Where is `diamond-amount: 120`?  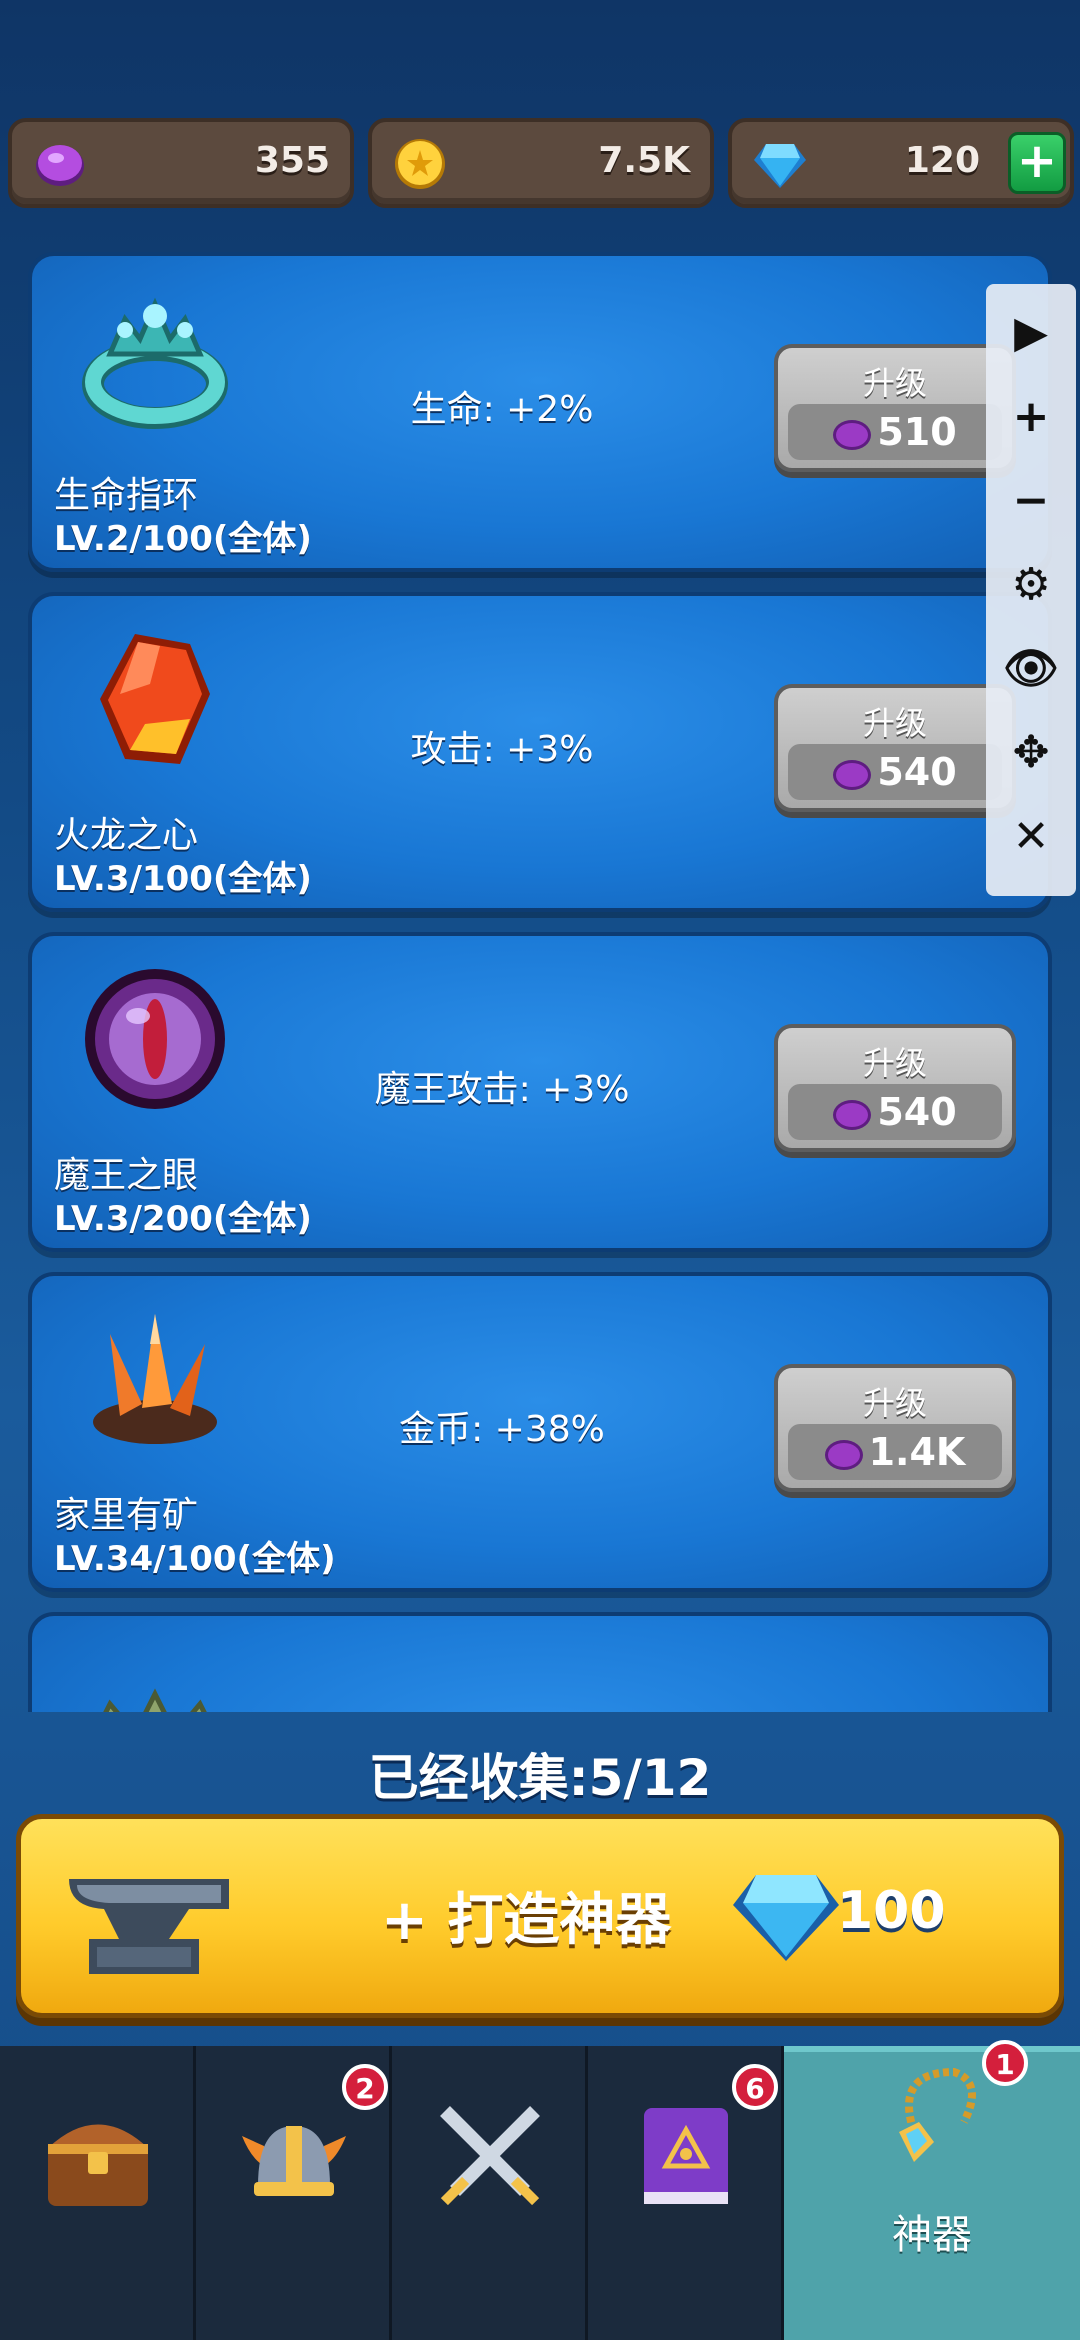
diamond-amount: 120 is located at coordinates (942, 160).